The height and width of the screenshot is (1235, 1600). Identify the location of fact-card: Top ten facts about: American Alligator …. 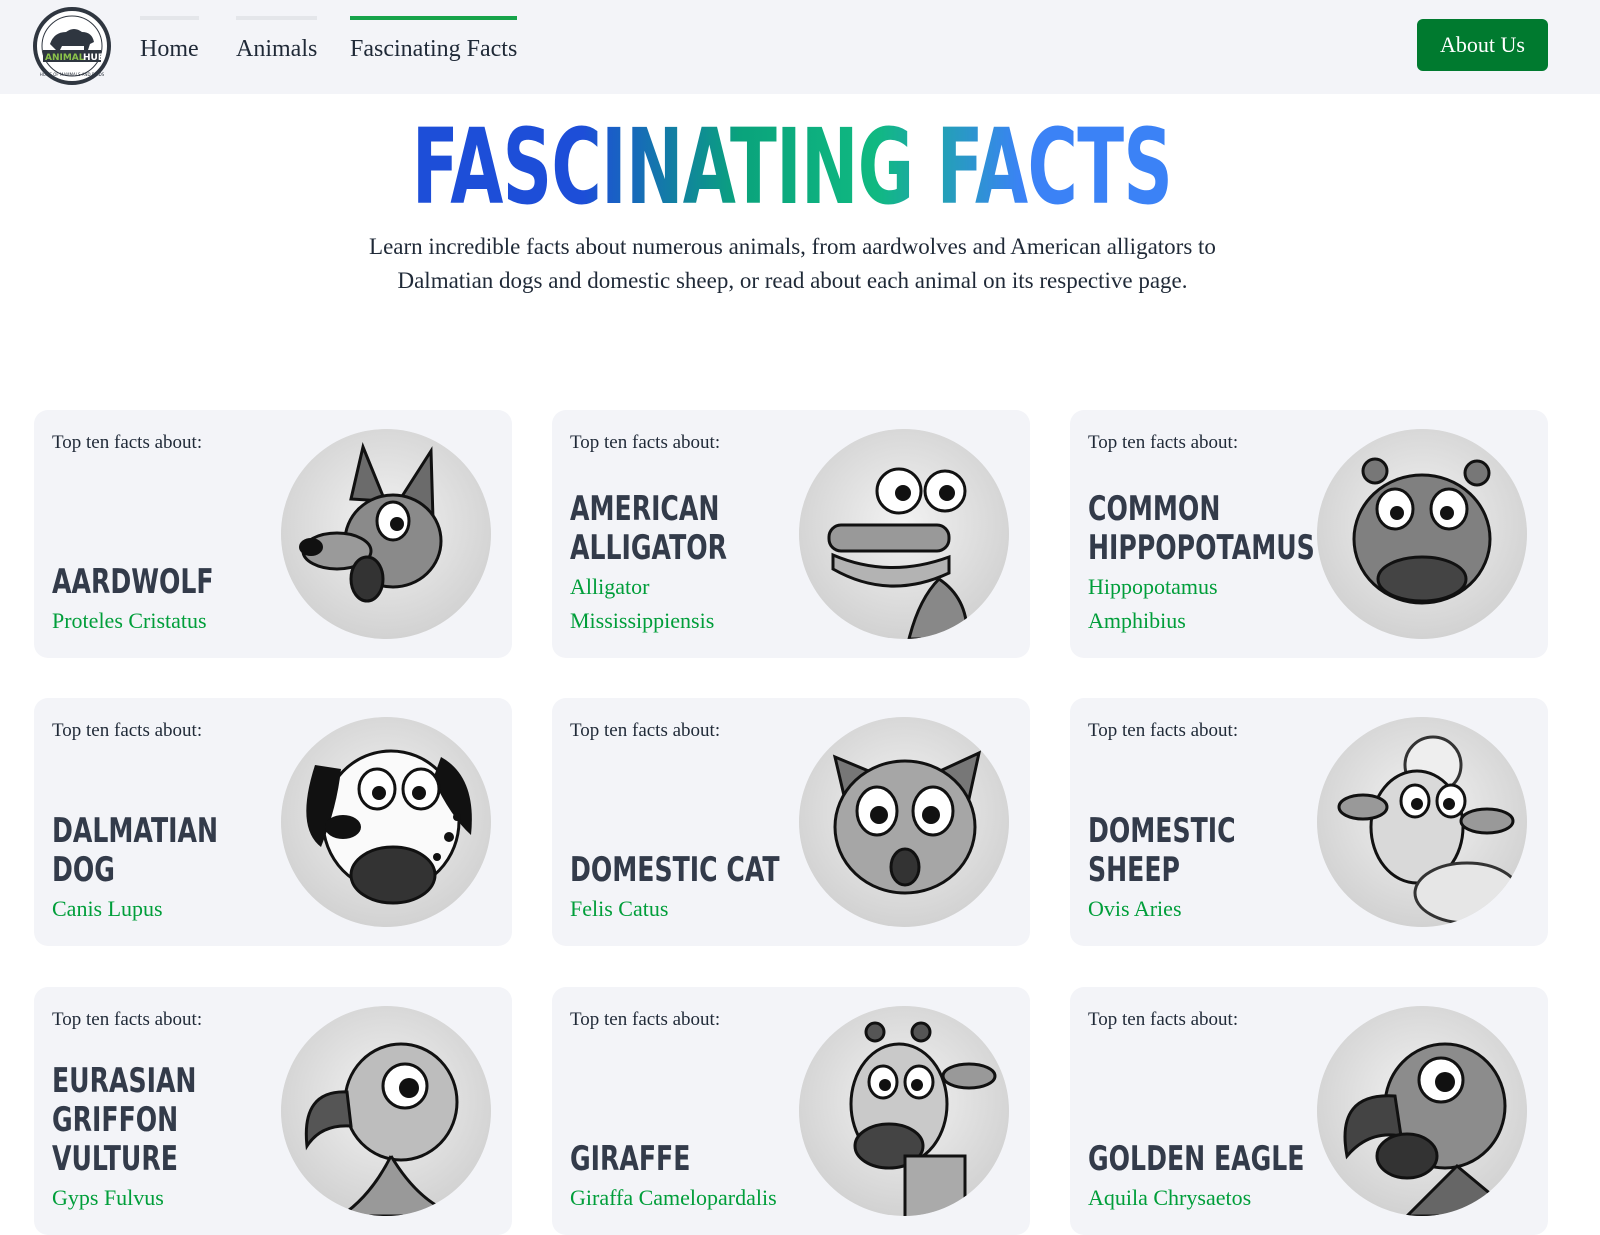
(791, 534).